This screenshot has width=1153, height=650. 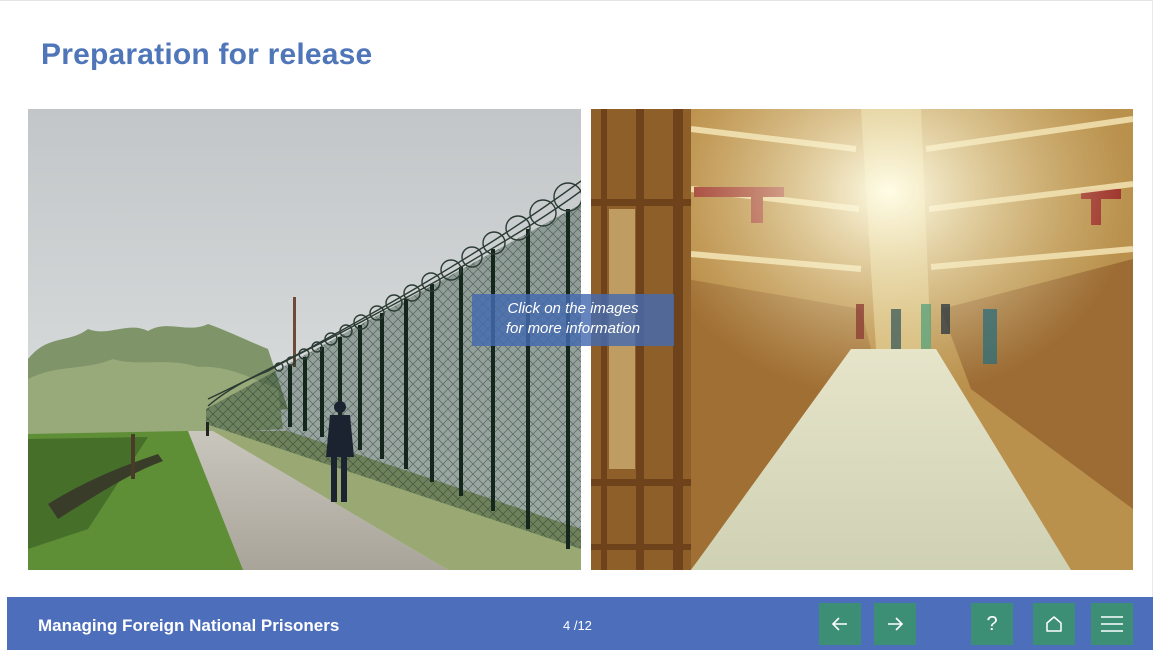 I want to click on help-button: ?, so click(x=992, y=624).